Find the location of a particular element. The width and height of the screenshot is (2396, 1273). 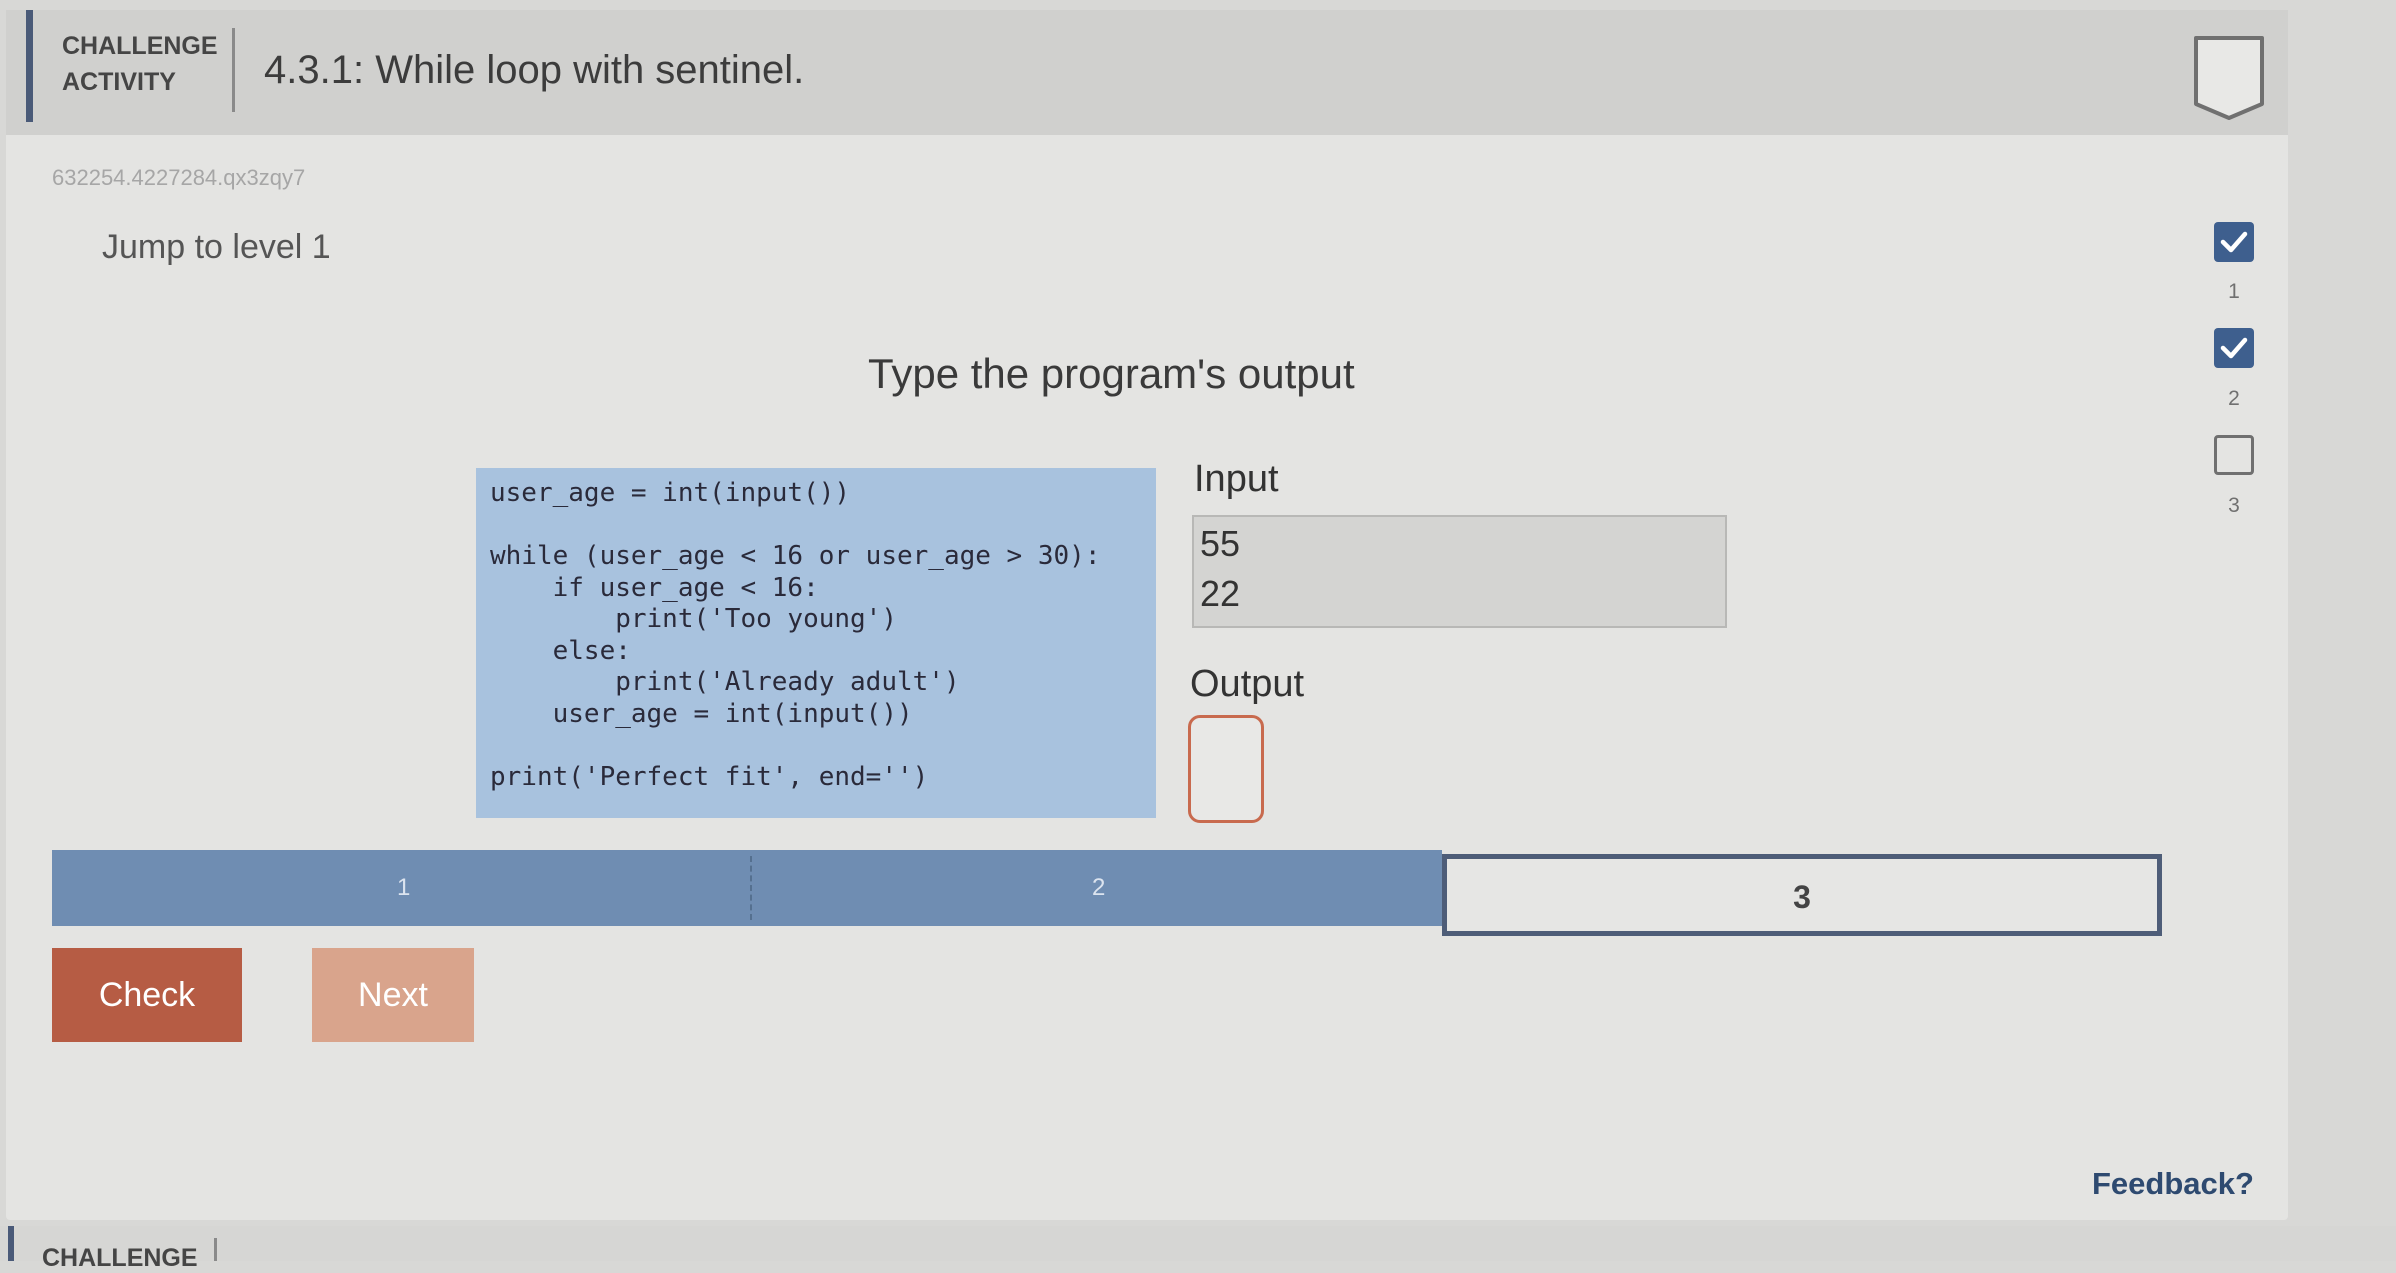

feedback-link: Feedback? is located at coordinates (2173, 1184).